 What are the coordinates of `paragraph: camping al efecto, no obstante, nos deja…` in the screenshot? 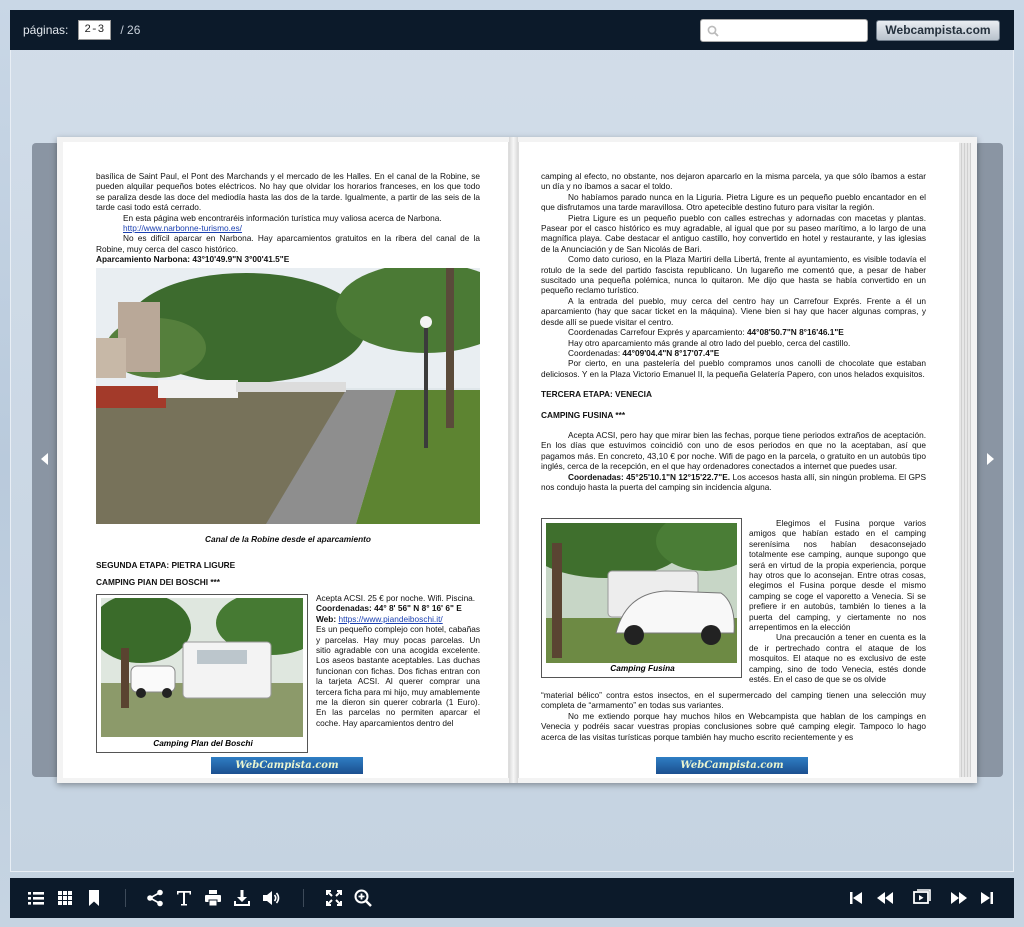 It's located at (733, 181).